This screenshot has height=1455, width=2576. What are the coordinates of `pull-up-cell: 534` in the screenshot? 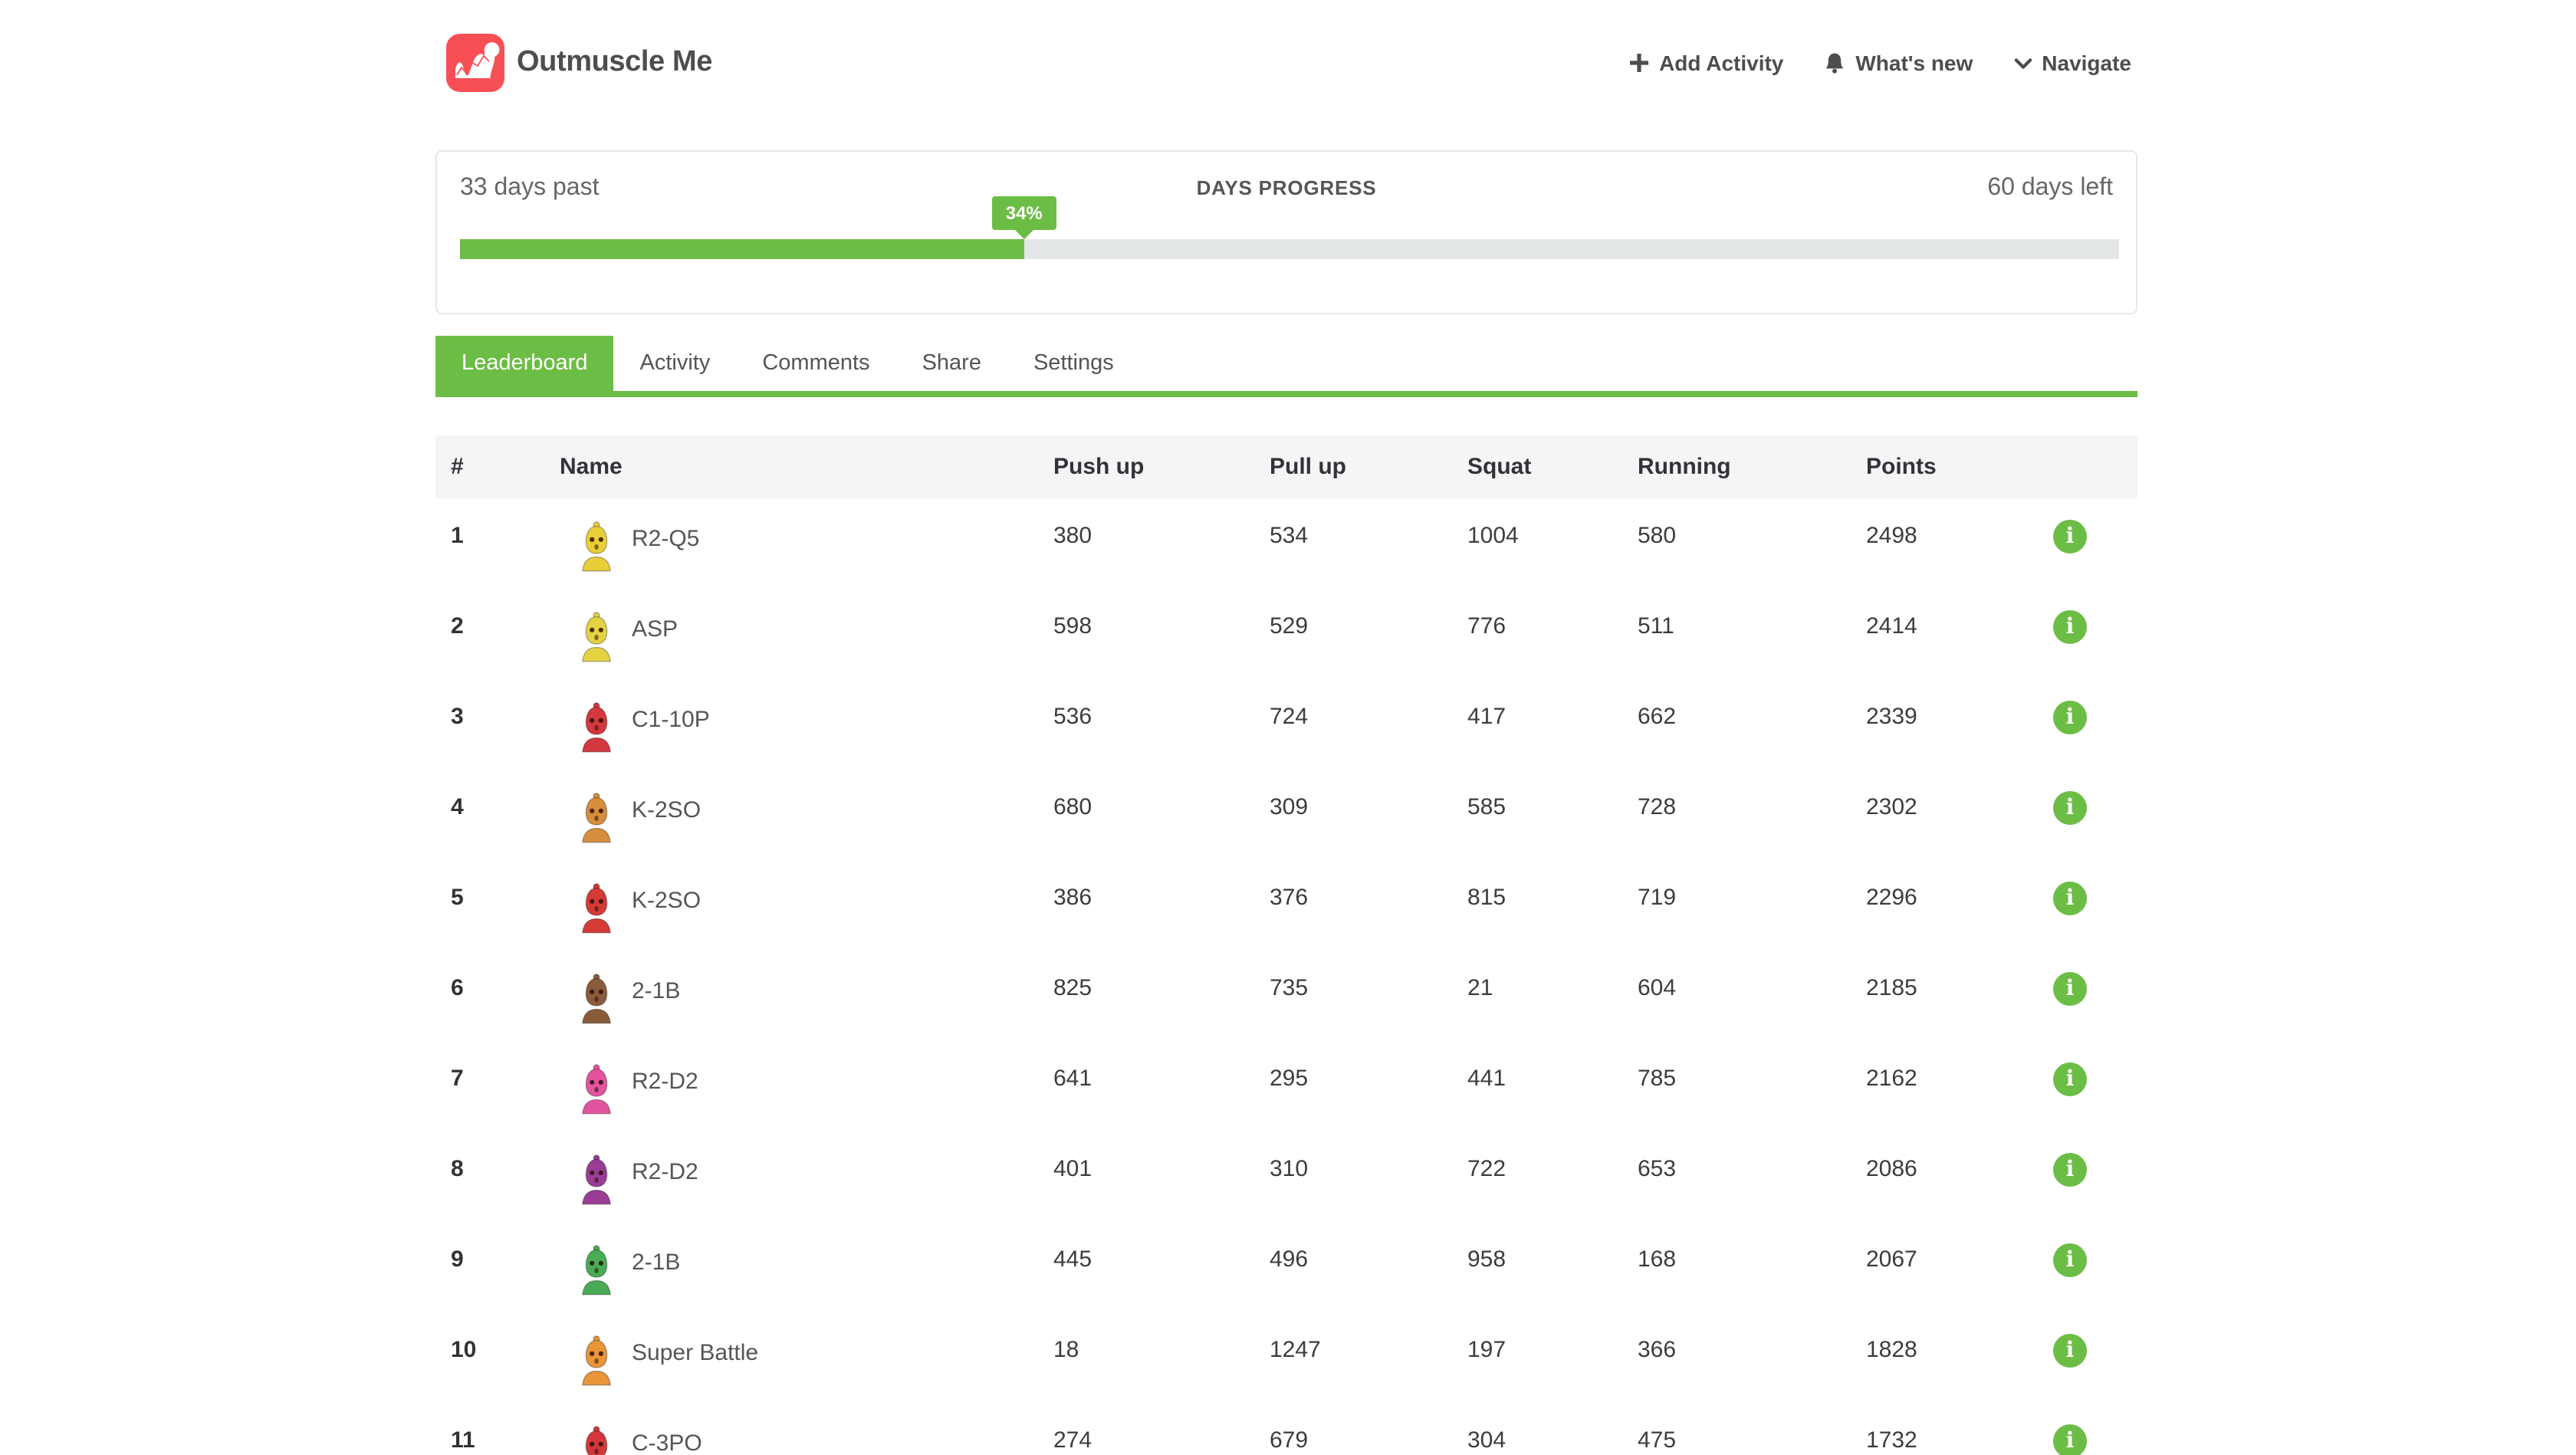 It's located at (1290, 536).